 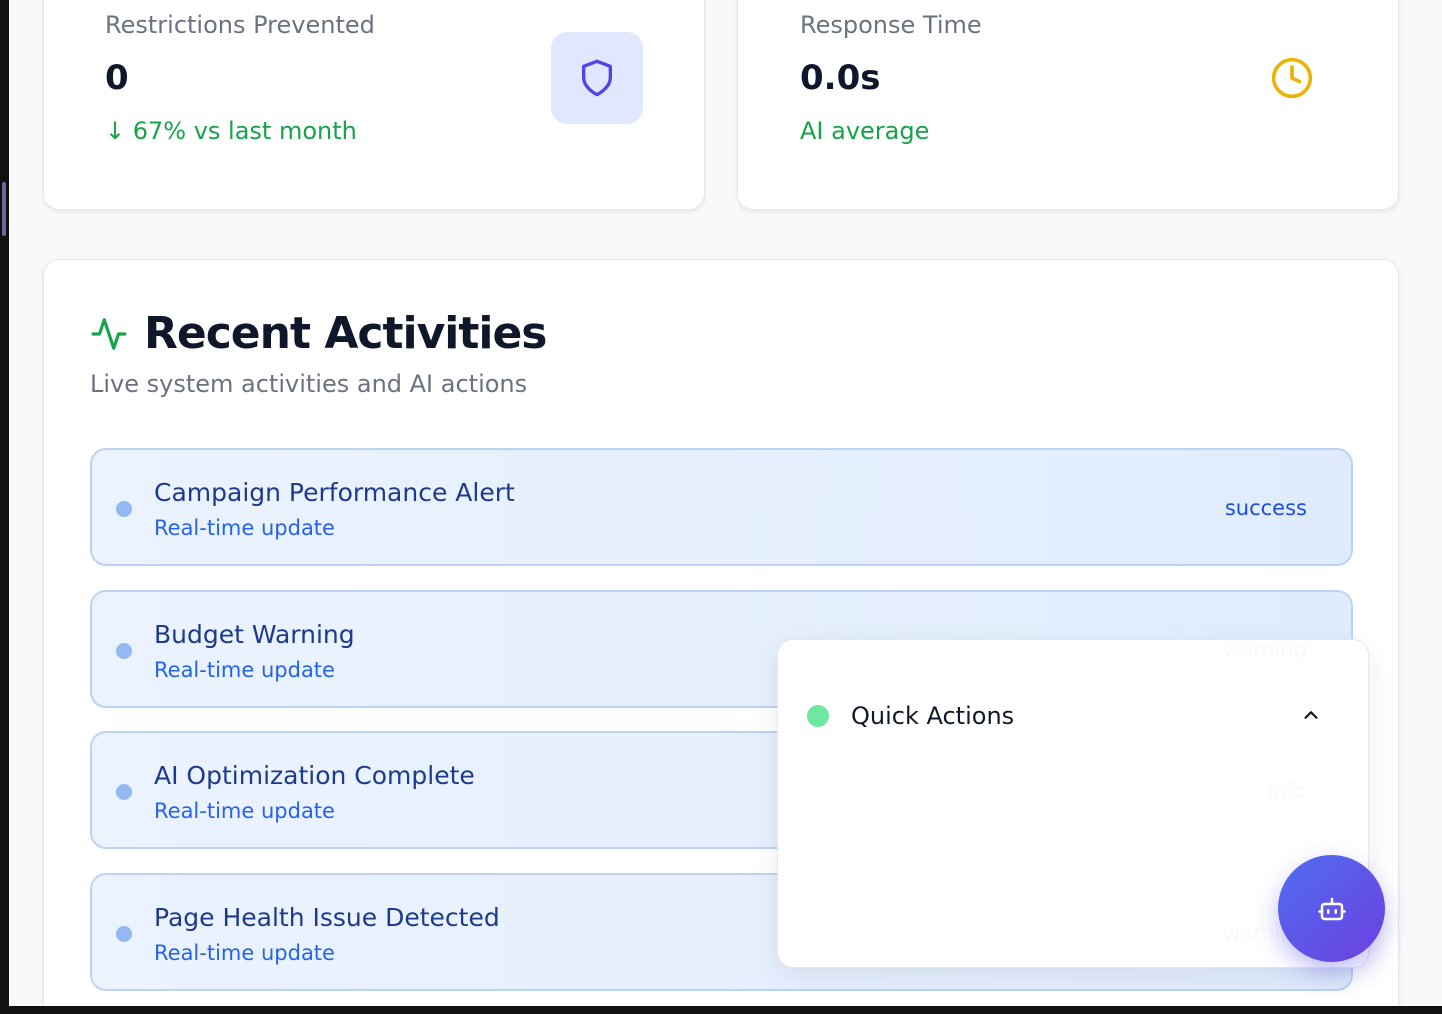 I want to click on stat-value: 0.0s, so click(x=840, y=78).